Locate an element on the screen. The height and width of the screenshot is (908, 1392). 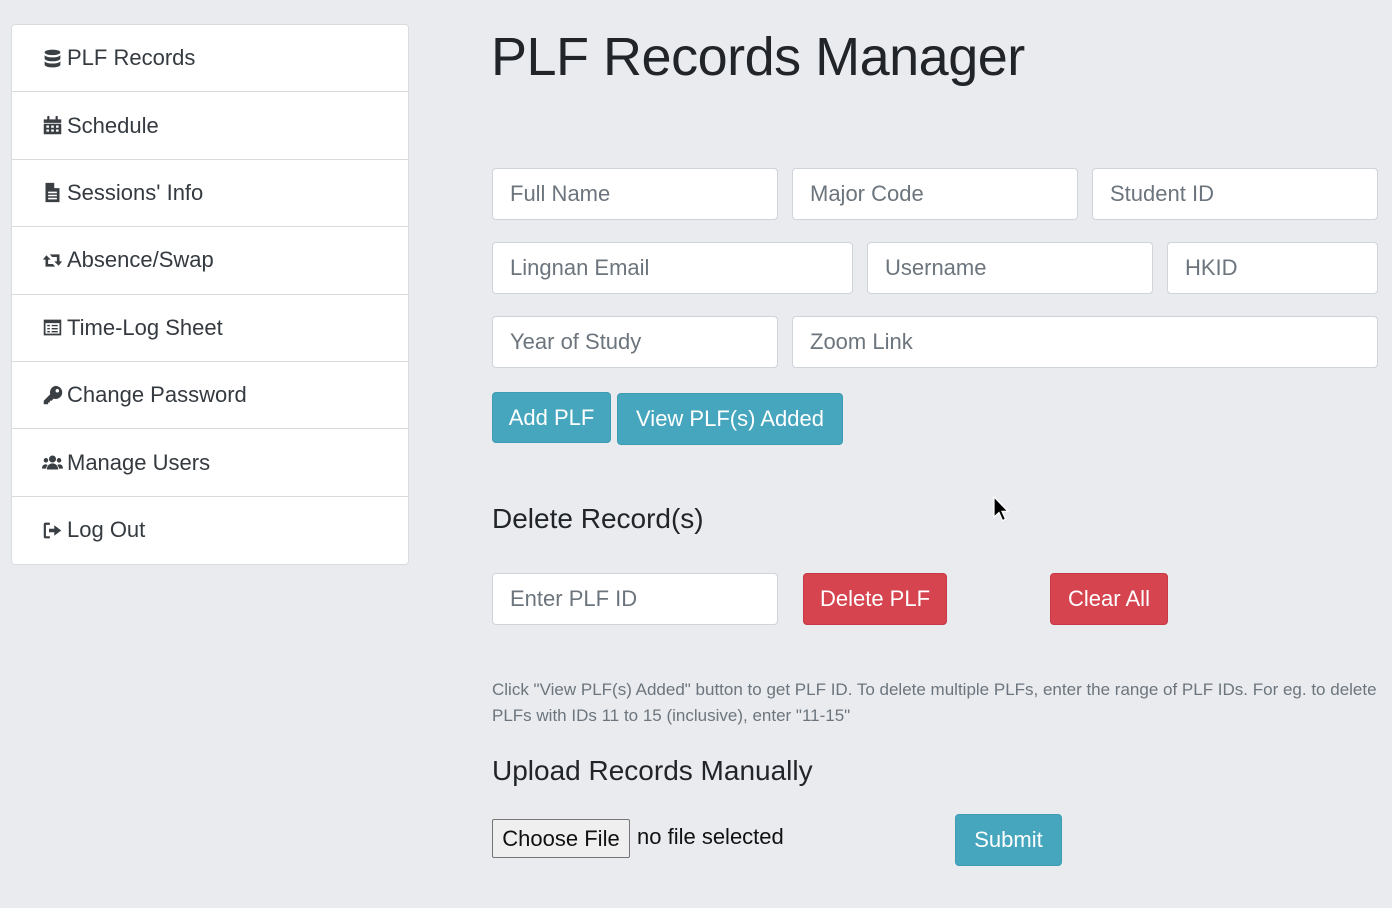
file-text-icon is located at coordinates (52, 193).